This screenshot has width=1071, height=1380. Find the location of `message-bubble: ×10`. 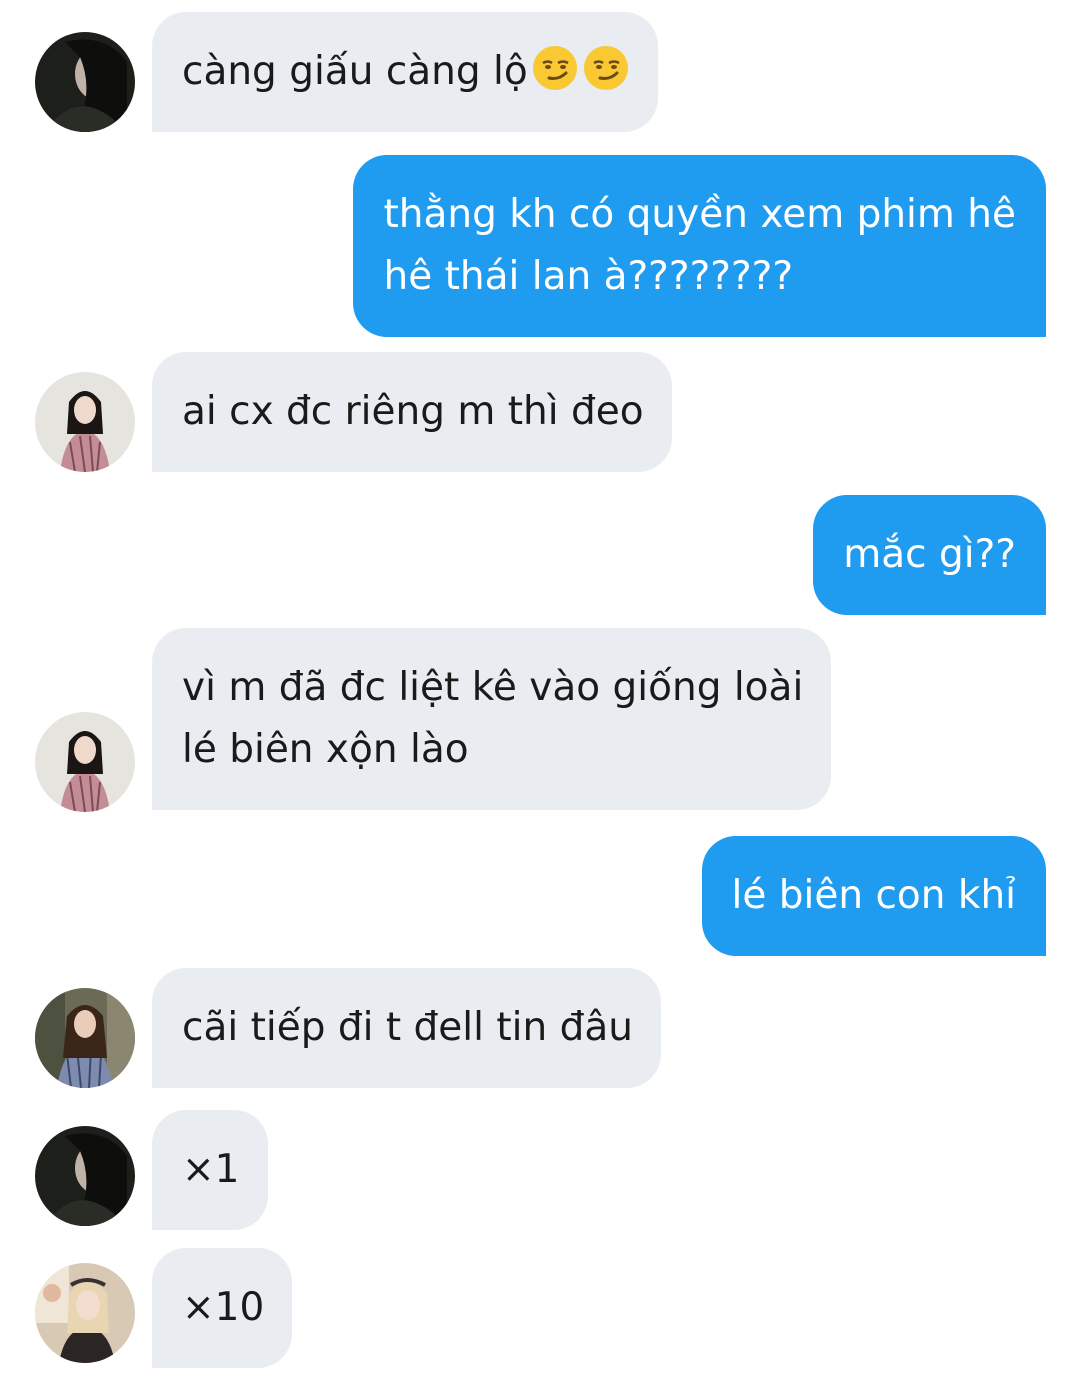

message-bubble: ×10 is located at coordinates (222, 1308).